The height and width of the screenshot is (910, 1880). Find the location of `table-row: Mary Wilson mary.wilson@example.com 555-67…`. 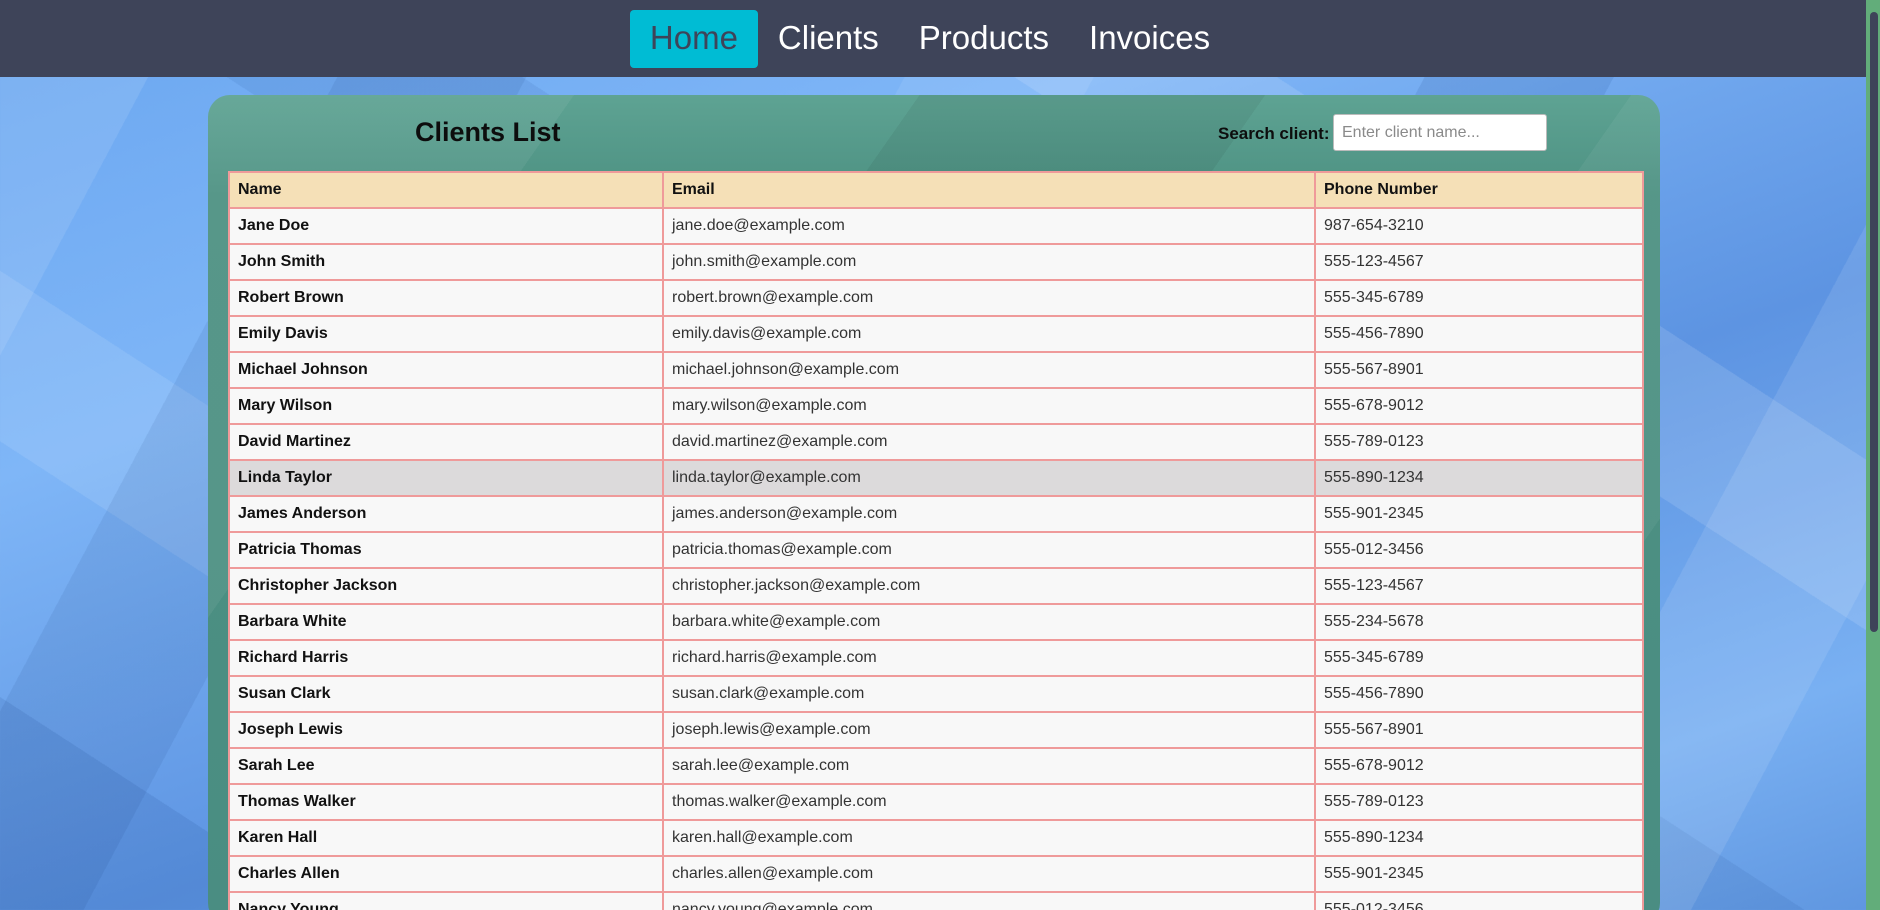

table-row: Mary Wilson mary.wilson@example.com 555-67… is located at coordinates (936, 406).